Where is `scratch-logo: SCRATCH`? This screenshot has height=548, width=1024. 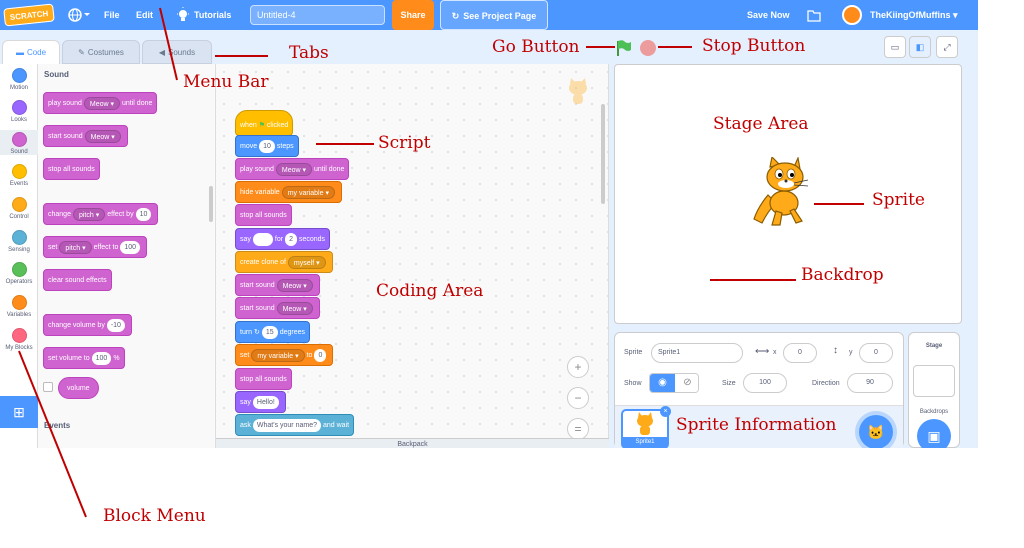
scratch-logo: SCRATCH is located at coordinates (29, 15).